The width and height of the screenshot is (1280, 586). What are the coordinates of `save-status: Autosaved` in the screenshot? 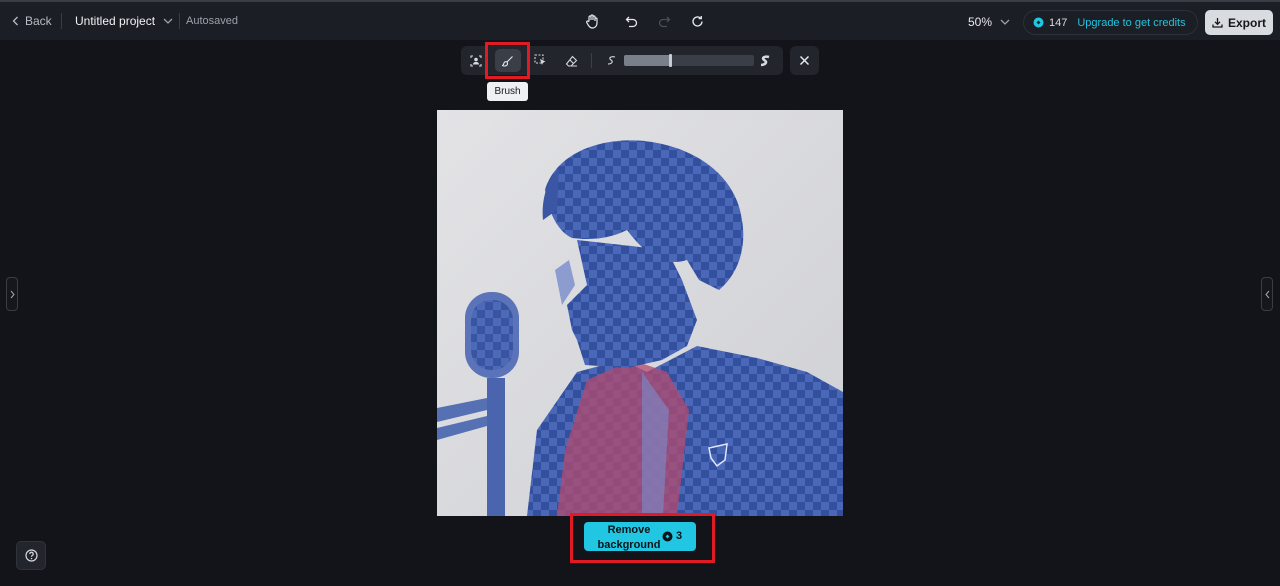 It's located at (212, 21).